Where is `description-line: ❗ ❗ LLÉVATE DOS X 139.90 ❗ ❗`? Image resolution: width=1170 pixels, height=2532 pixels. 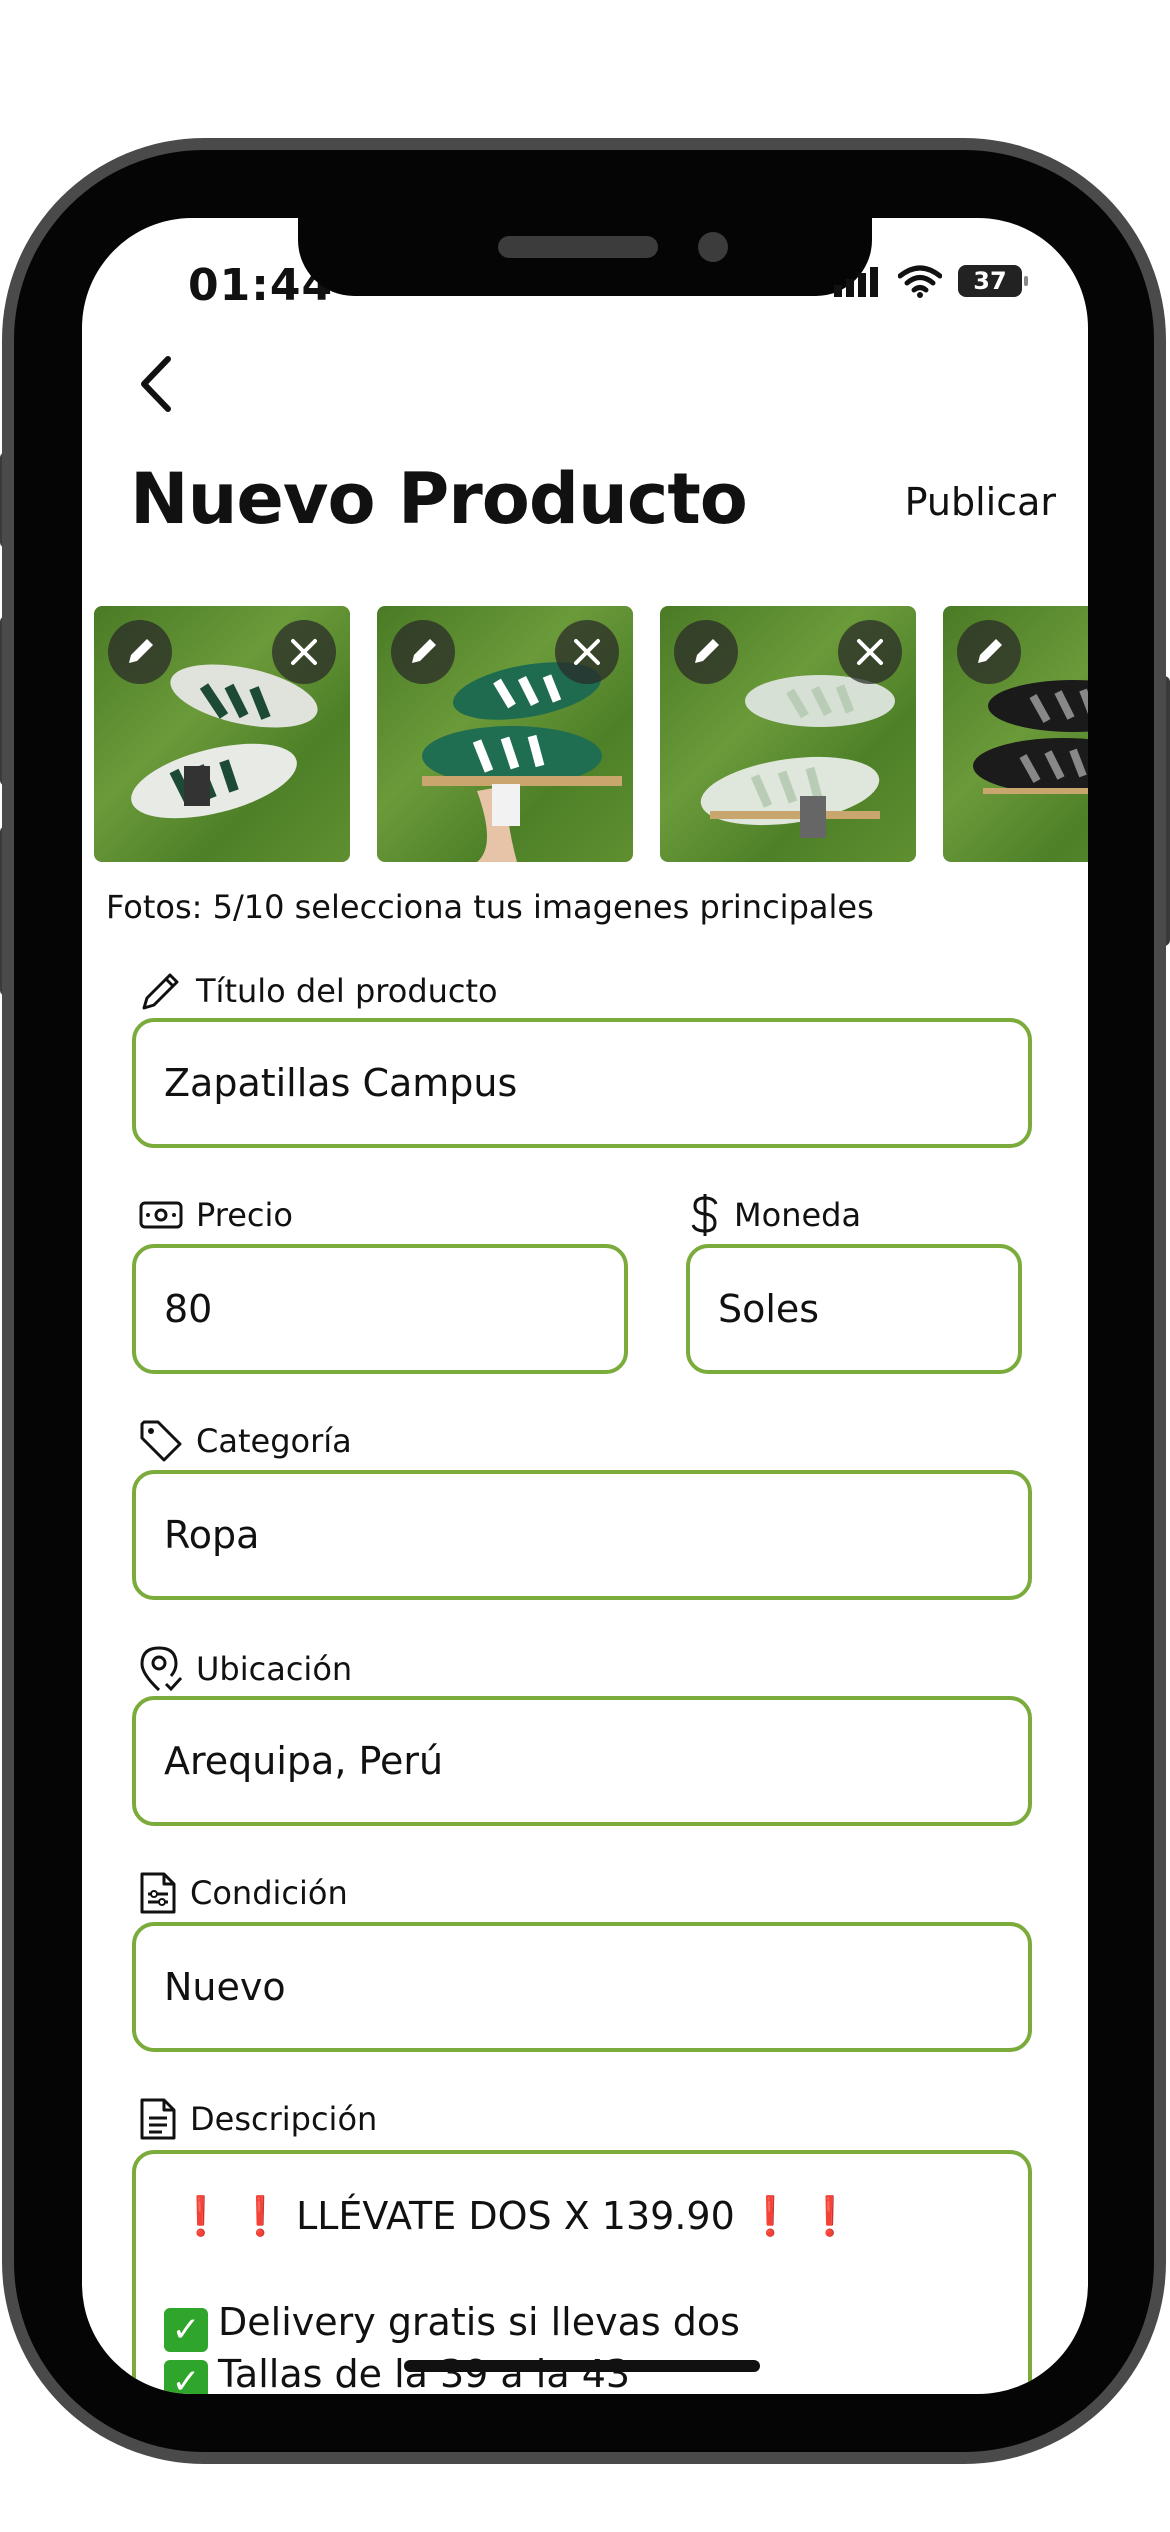 description-line: ❗ ❗ LLÉVATE DOS X 139.90 ❗ ❗ is located at coordinates (582, 2217).